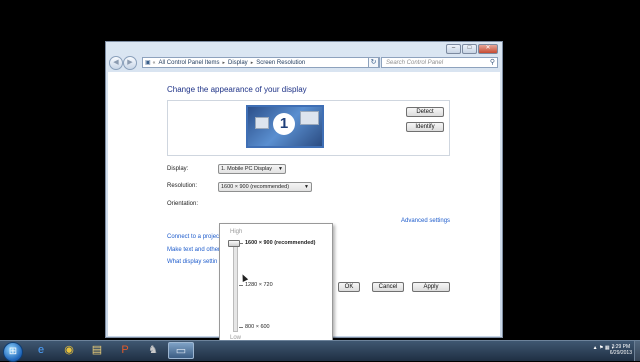 This screenshot has width=640, height=362. Describe the element at coordinates (181, 350) in the screenshot. I see `display-settings-icon: ▭` at that location.